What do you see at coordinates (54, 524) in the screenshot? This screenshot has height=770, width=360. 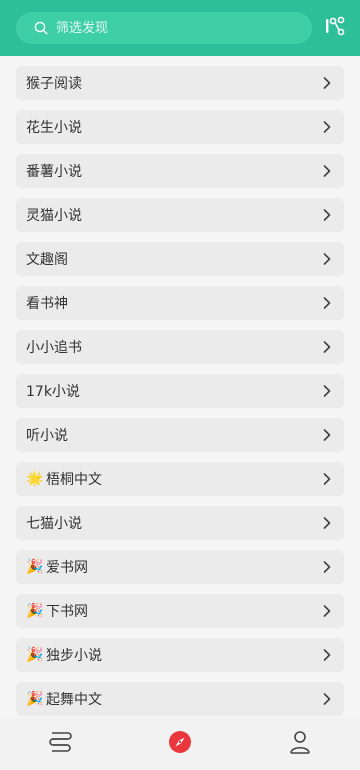 I see `list-item-label: 七猫小说` at bounding box center [54, 524].